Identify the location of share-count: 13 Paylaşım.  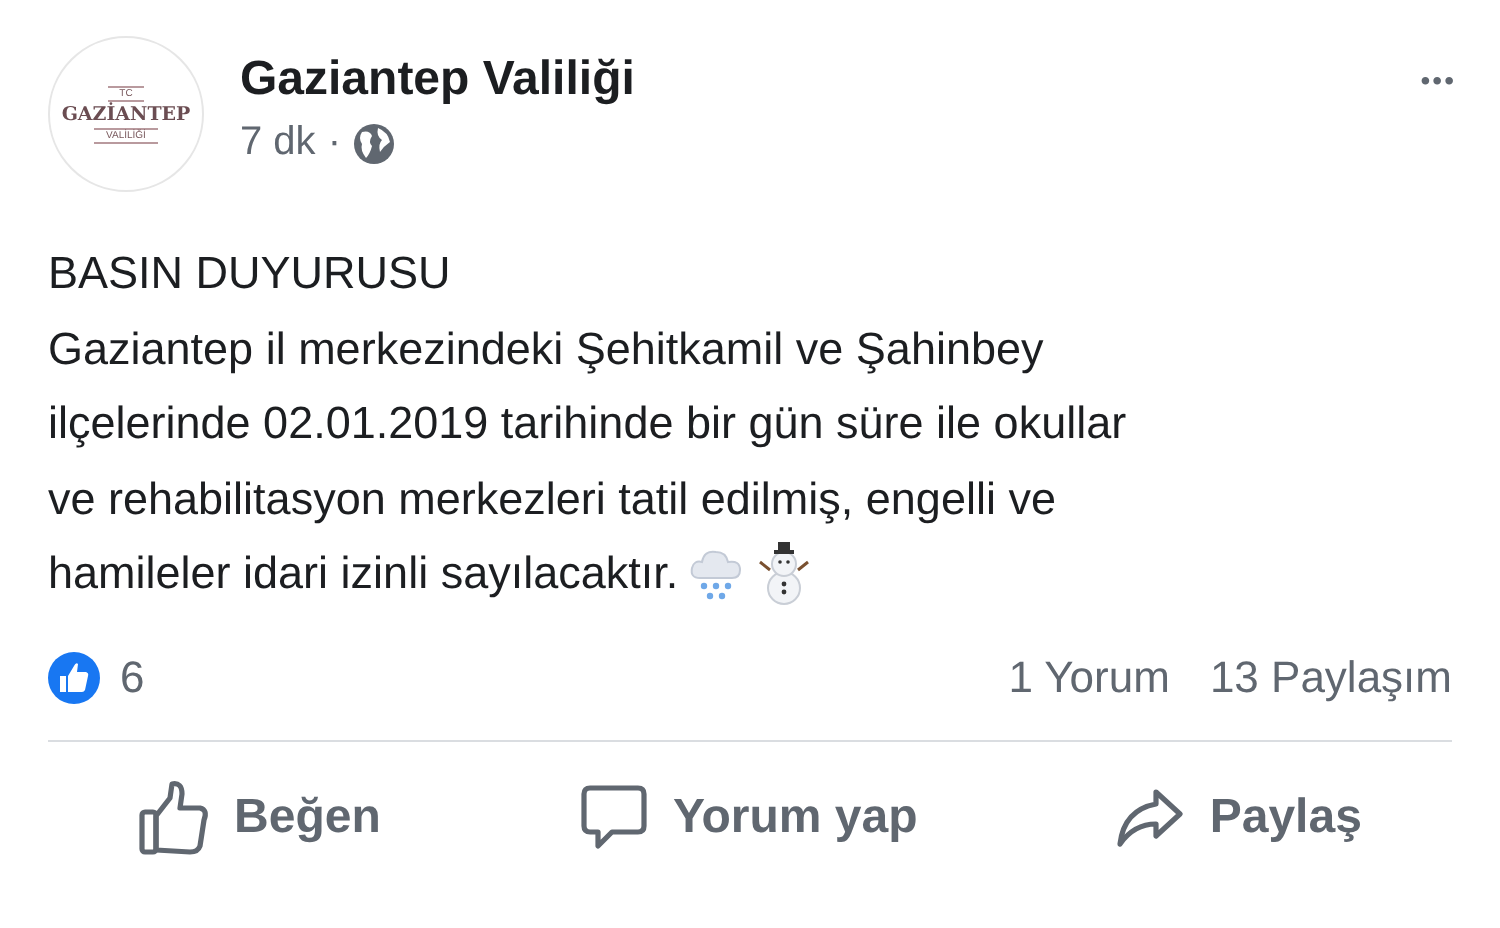
(1330, 677).